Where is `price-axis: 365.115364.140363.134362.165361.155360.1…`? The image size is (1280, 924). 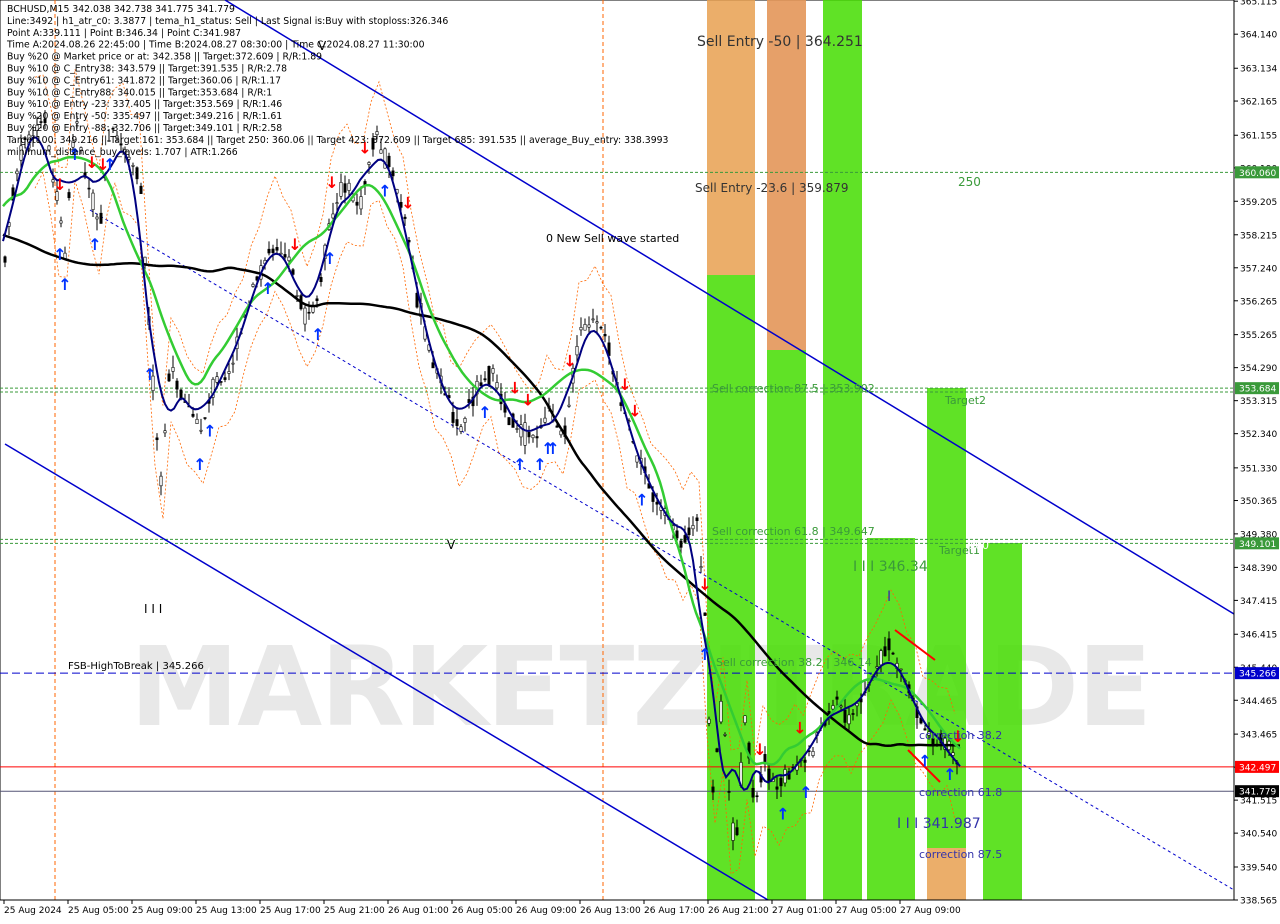 price-axis: 365.115364.140363.134362.165361.155360.1… is located at coordinates (1256, 460).